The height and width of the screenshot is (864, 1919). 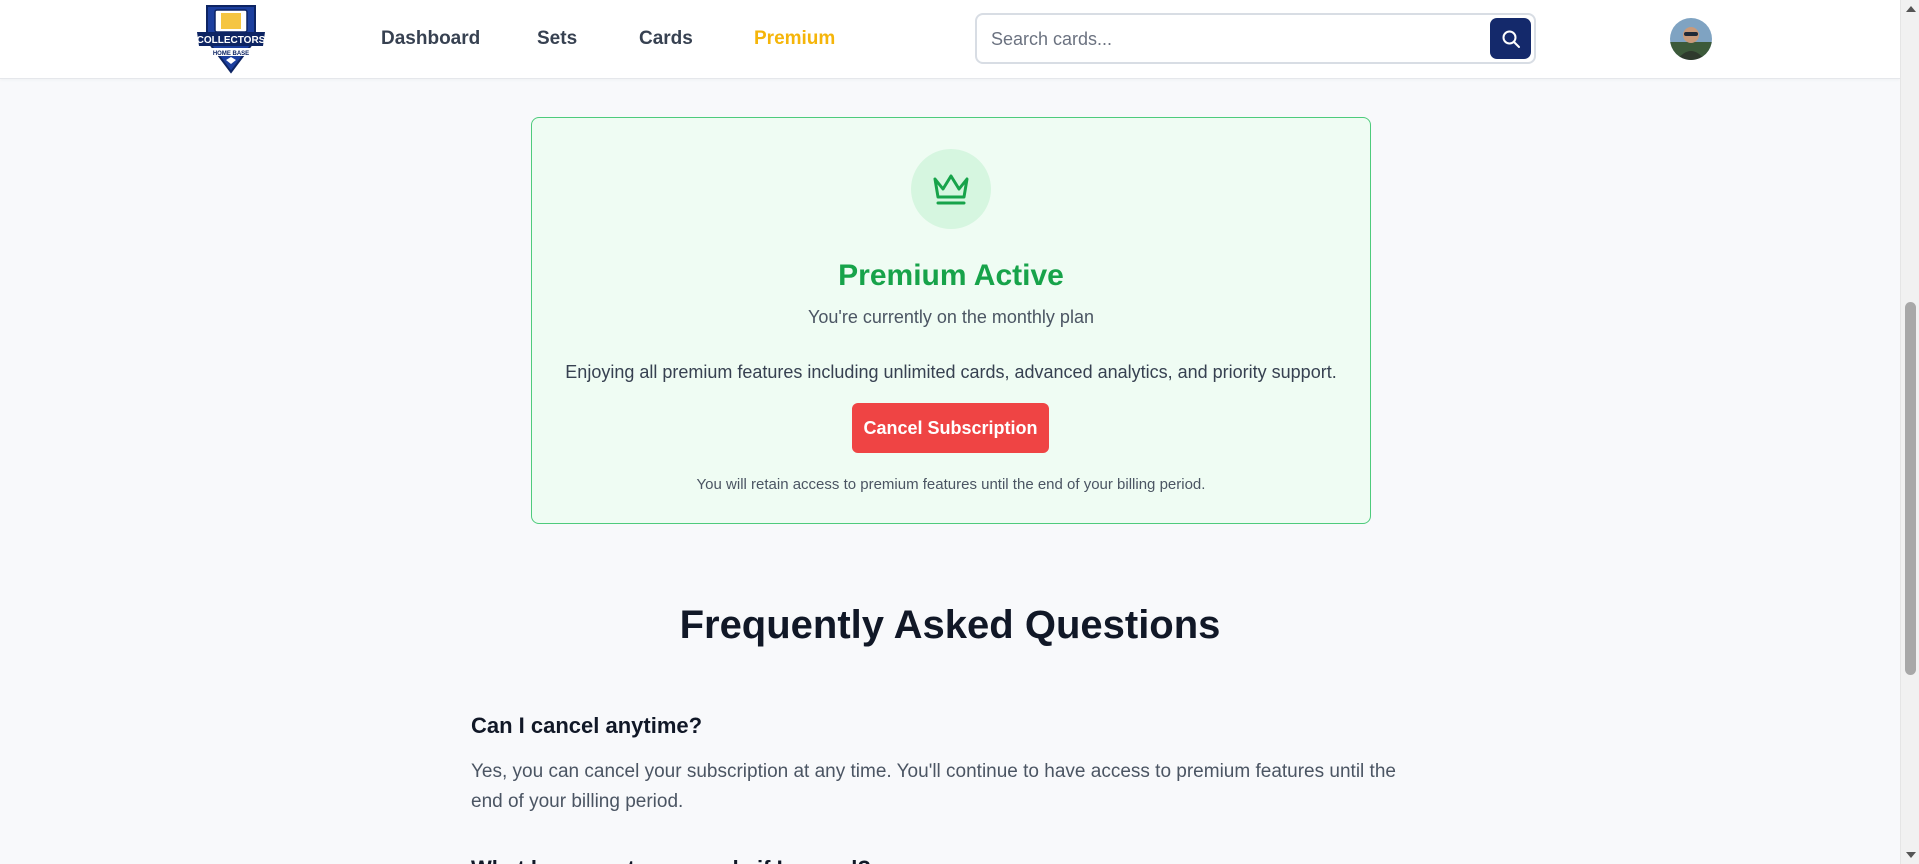 I want to click on collectors-home-base-logo: COLLECTORS HOME BASE, so click(x=231, y=38).